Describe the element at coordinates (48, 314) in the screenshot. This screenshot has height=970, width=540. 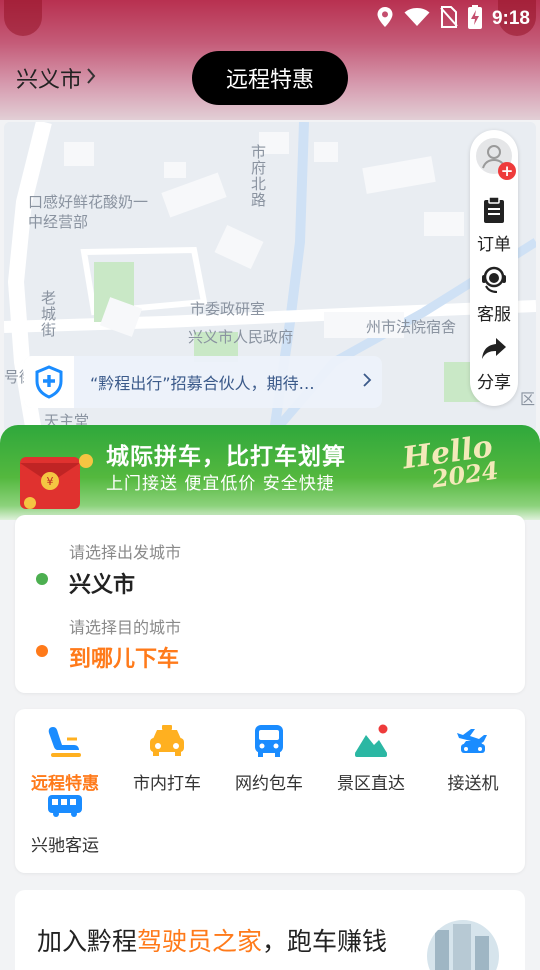
I see `map-label-street: 老城街` at that location.